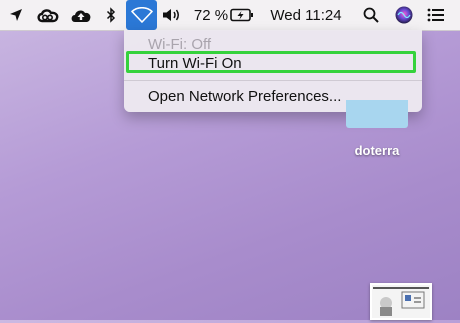  What do you see at coordinates (377, 150) in the screenshot?
I see `folder-label: doterra` at bounding box center [377, 150].